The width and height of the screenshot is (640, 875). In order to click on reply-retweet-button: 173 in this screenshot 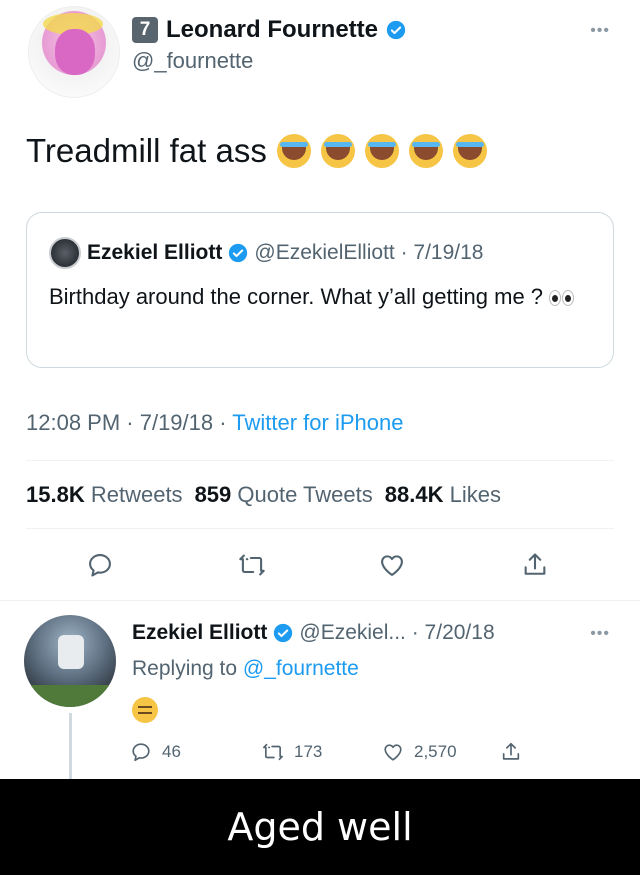, I will do `click(292, 752)`.